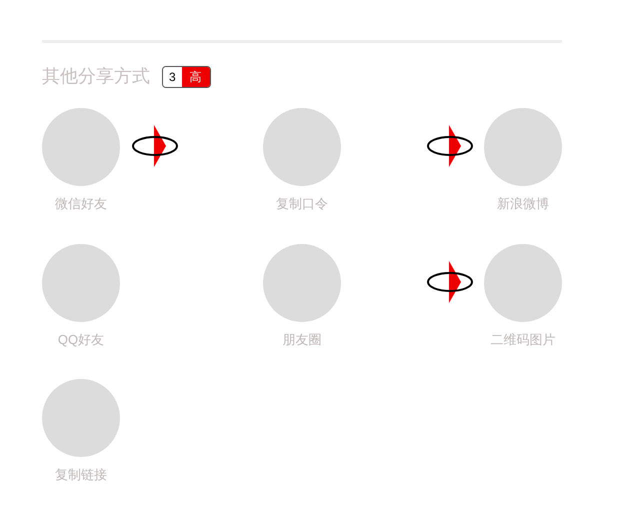 This screenshot has height=512, width=624. I want to click on share-option-label: 复制链接, so click(81, 474).